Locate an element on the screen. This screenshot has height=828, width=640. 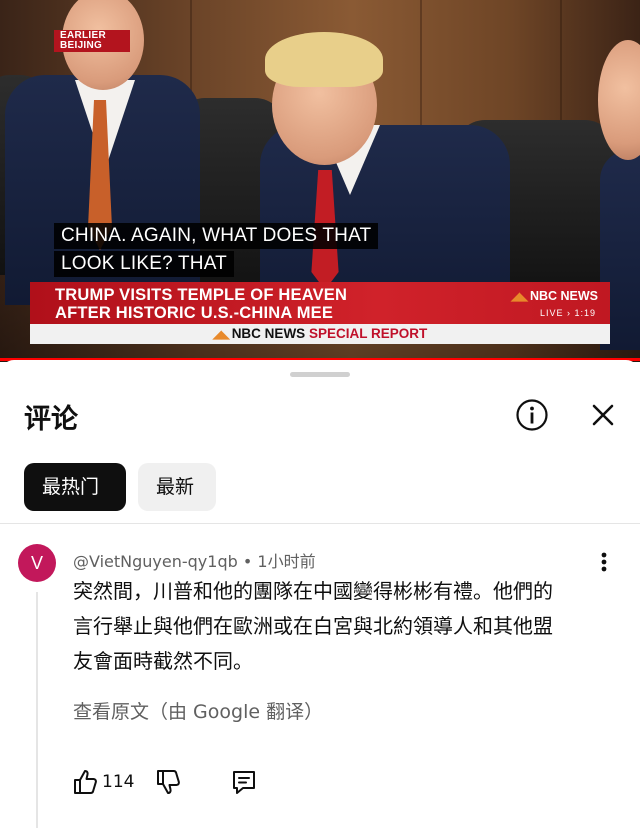
headline-line-2: AFTER HISTORIC U.S.-CHINA MEE is located at coordinates (194, 313).